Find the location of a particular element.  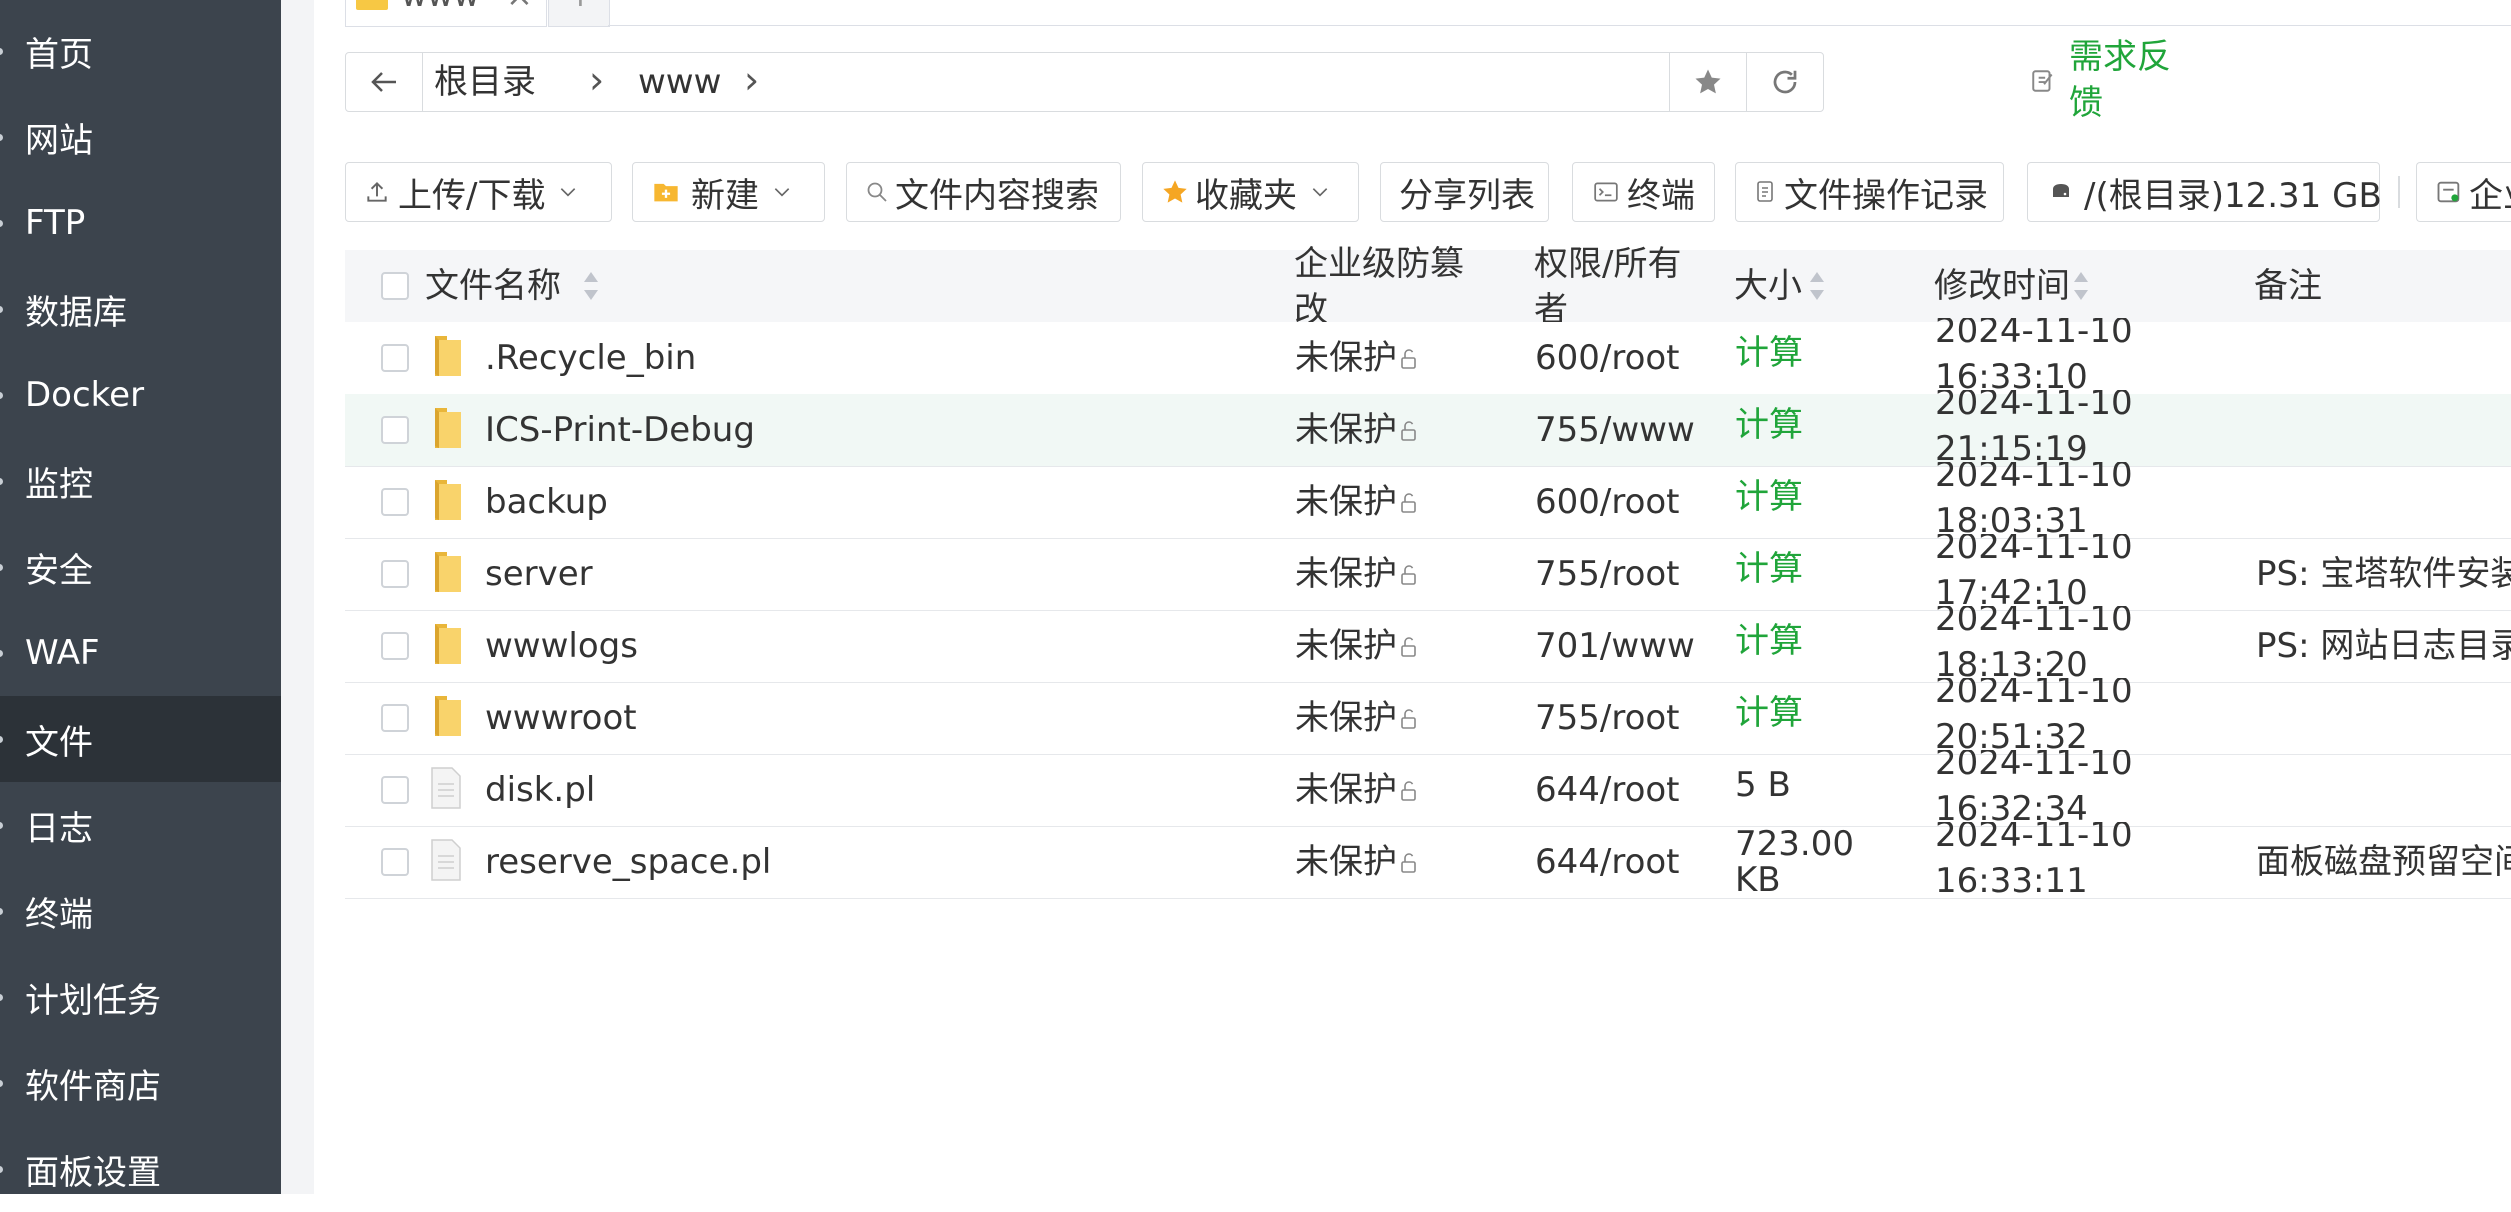

header-protect-line: 企业级防篡 is located at coordinates (1379, 264).